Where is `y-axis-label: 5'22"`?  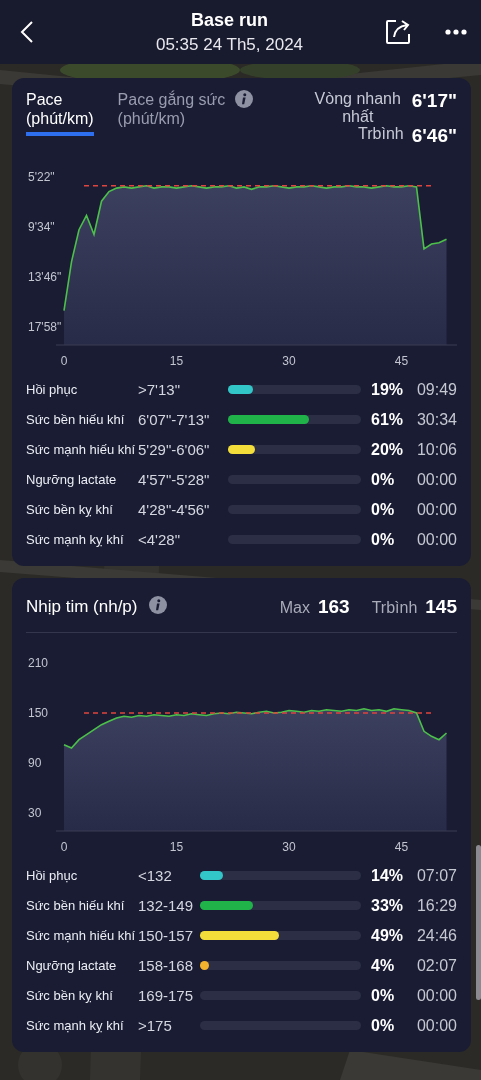
y-axis-label: 5'22" is located at coordinates (41, 177).